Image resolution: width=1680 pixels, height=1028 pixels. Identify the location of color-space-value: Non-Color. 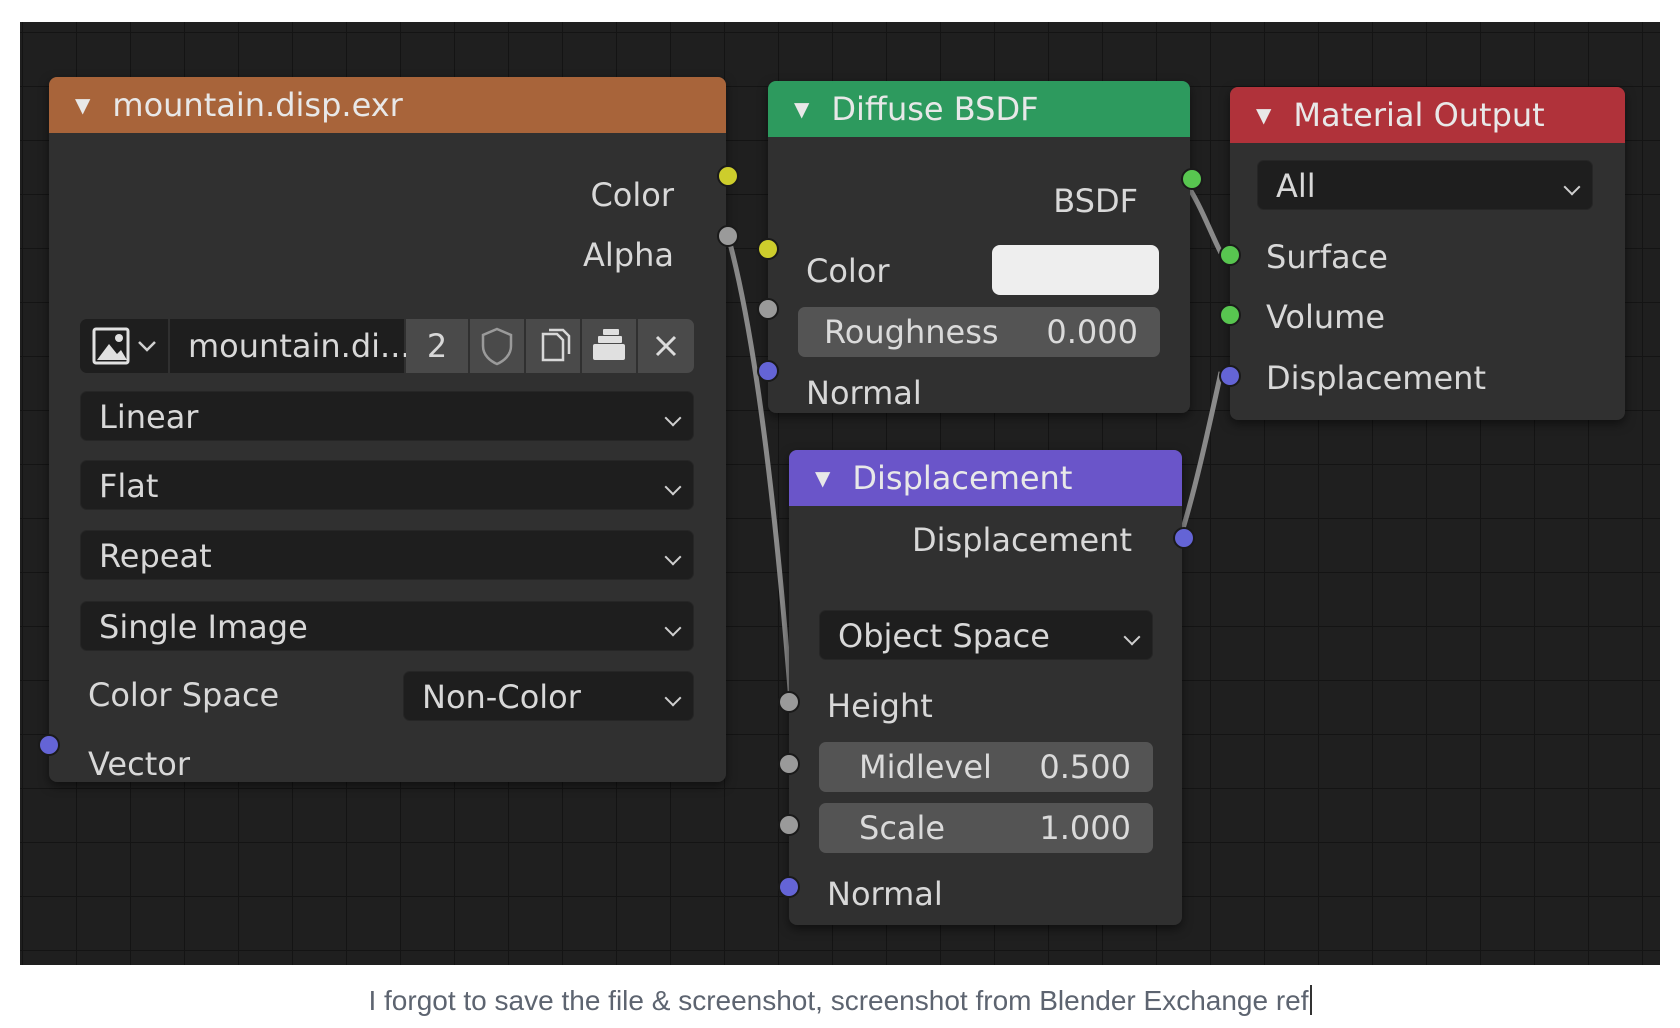
(501, 697).